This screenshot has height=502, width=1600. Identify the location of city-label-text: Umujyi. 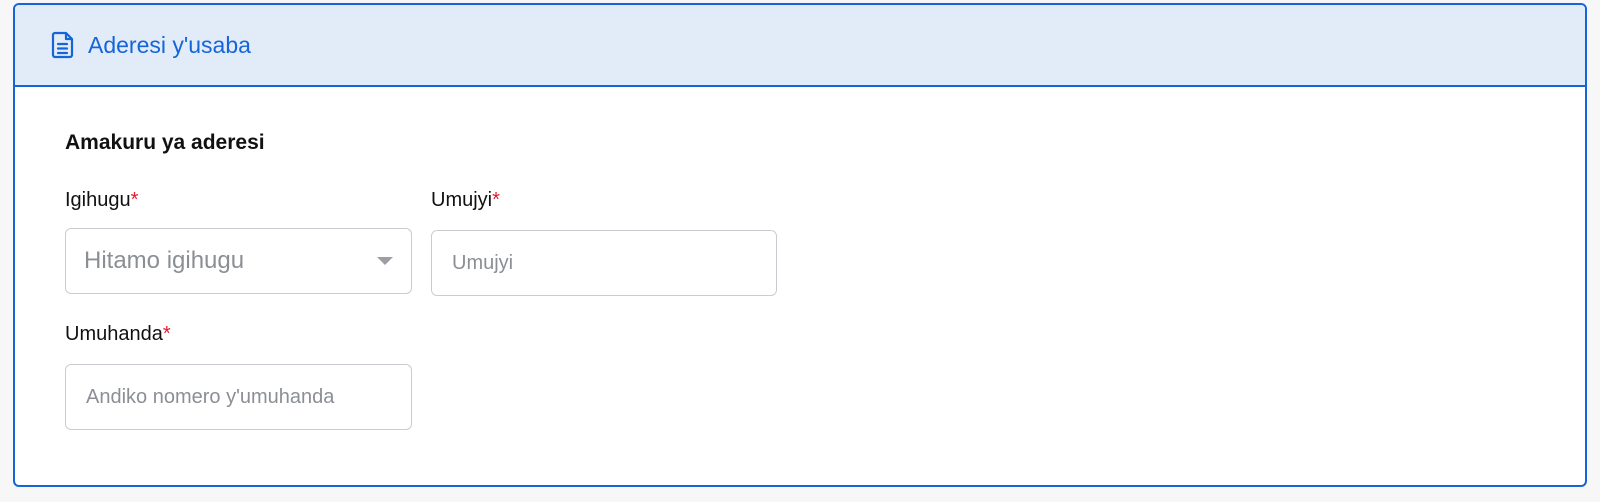
(462, 200).